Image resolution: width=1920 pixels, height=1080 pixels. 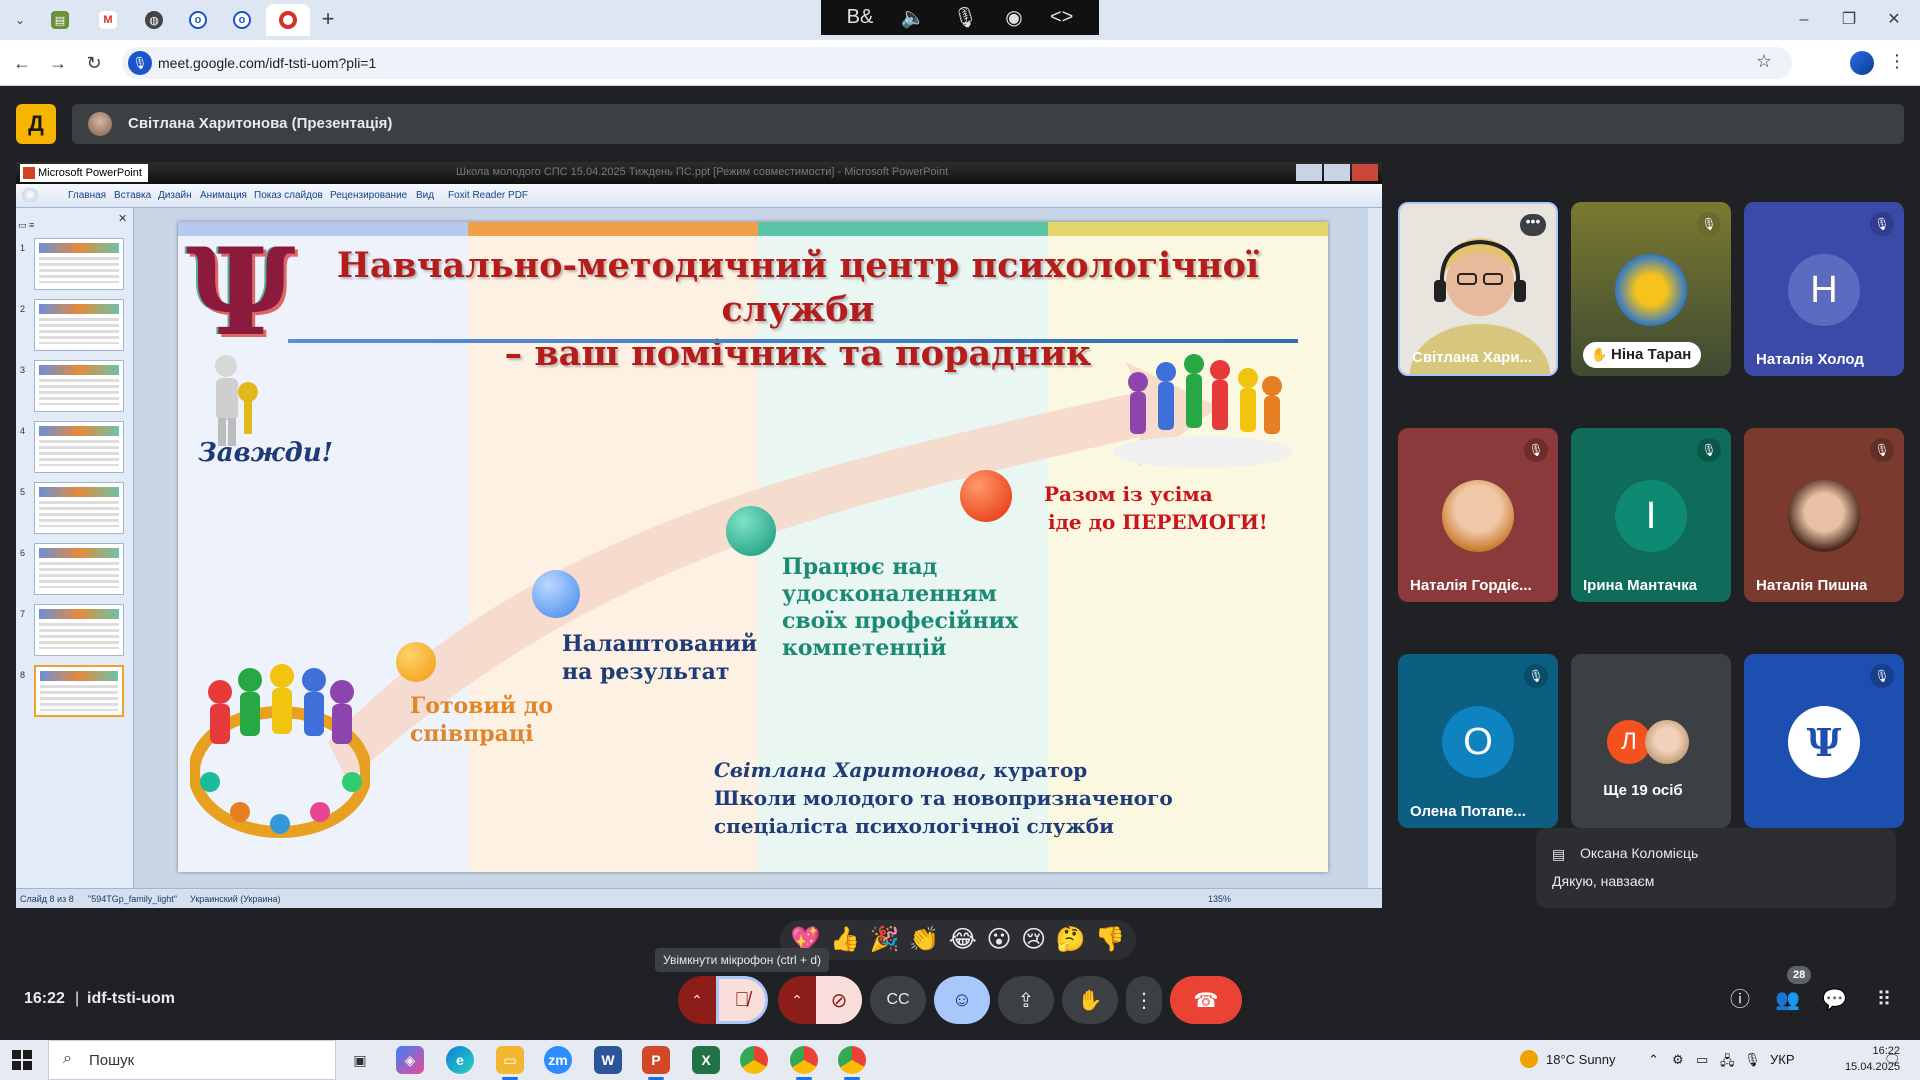 What do you see at coordinates (1678, 1060) in the screenshot?
I see `tray-app-icon: ⚙` at bounding box center [1678, 1060].